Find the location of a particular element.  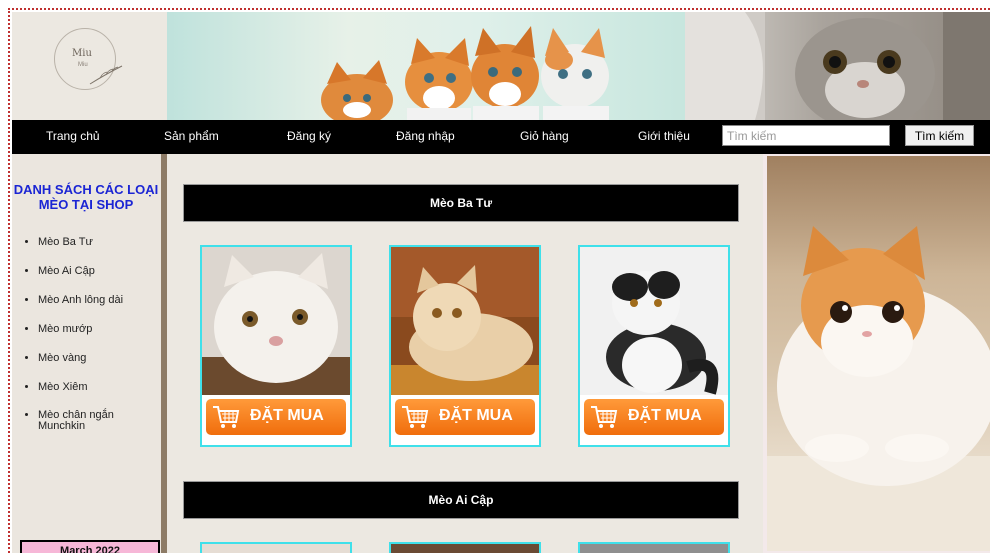

calendar-month-header: March 2022 is located at coordinates (90, 546).